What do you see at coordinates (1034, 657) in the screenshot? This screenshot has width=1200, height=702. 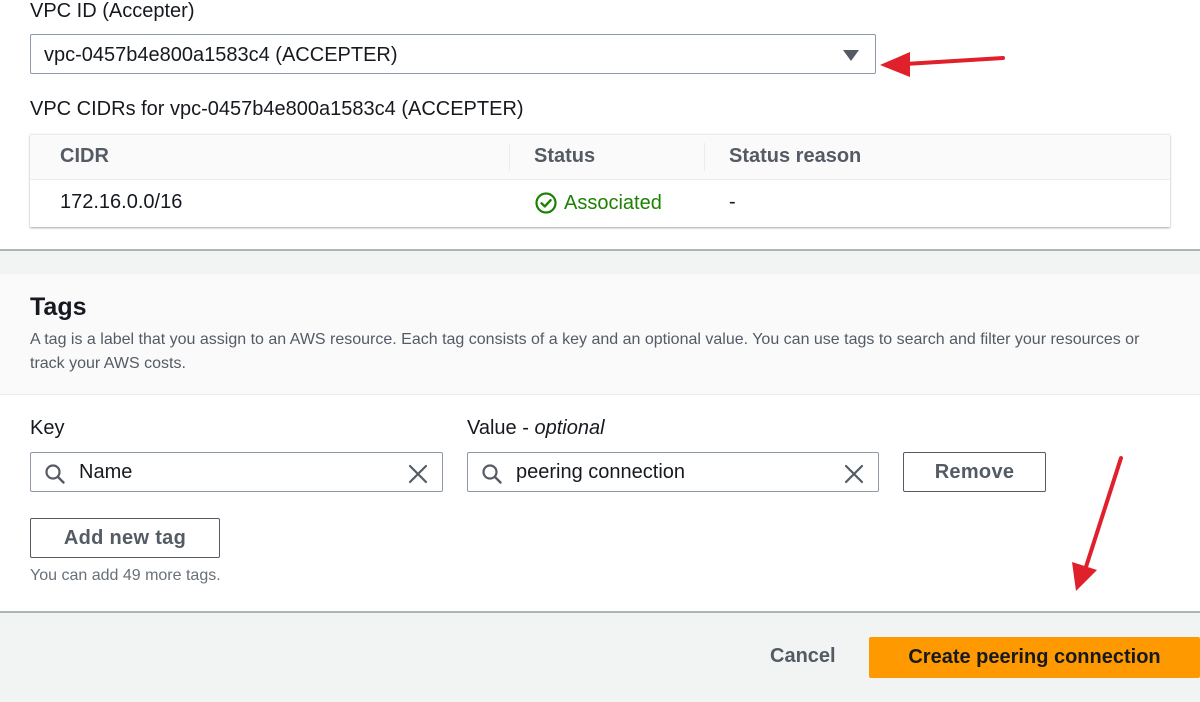 I see `create-peering-connection-button: Create peering connection` at bounding box center [1034, 657].